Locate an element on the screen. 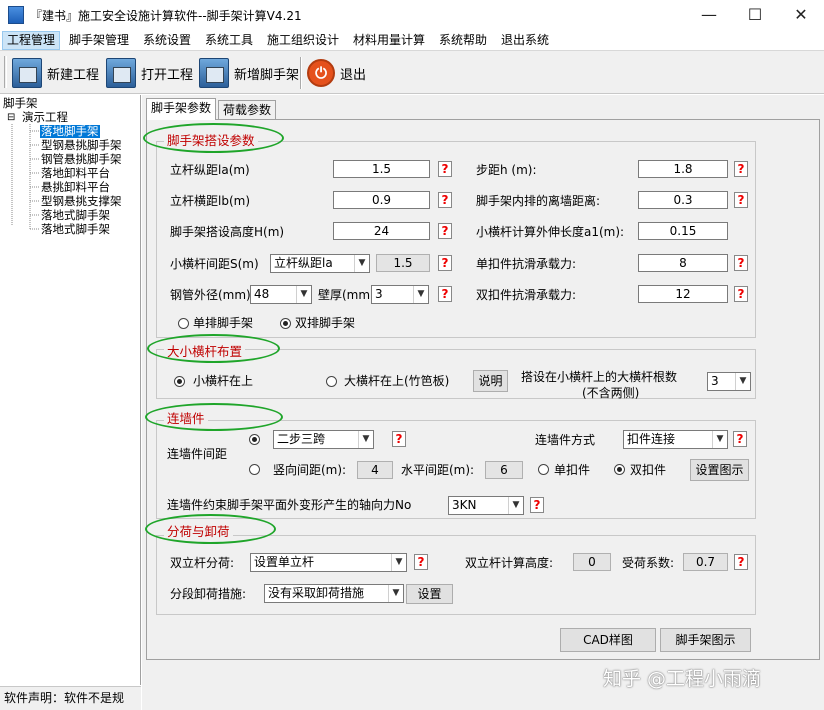 The image size is (824, 710). small-bar-top-radio is located at coordinates (179, 381).